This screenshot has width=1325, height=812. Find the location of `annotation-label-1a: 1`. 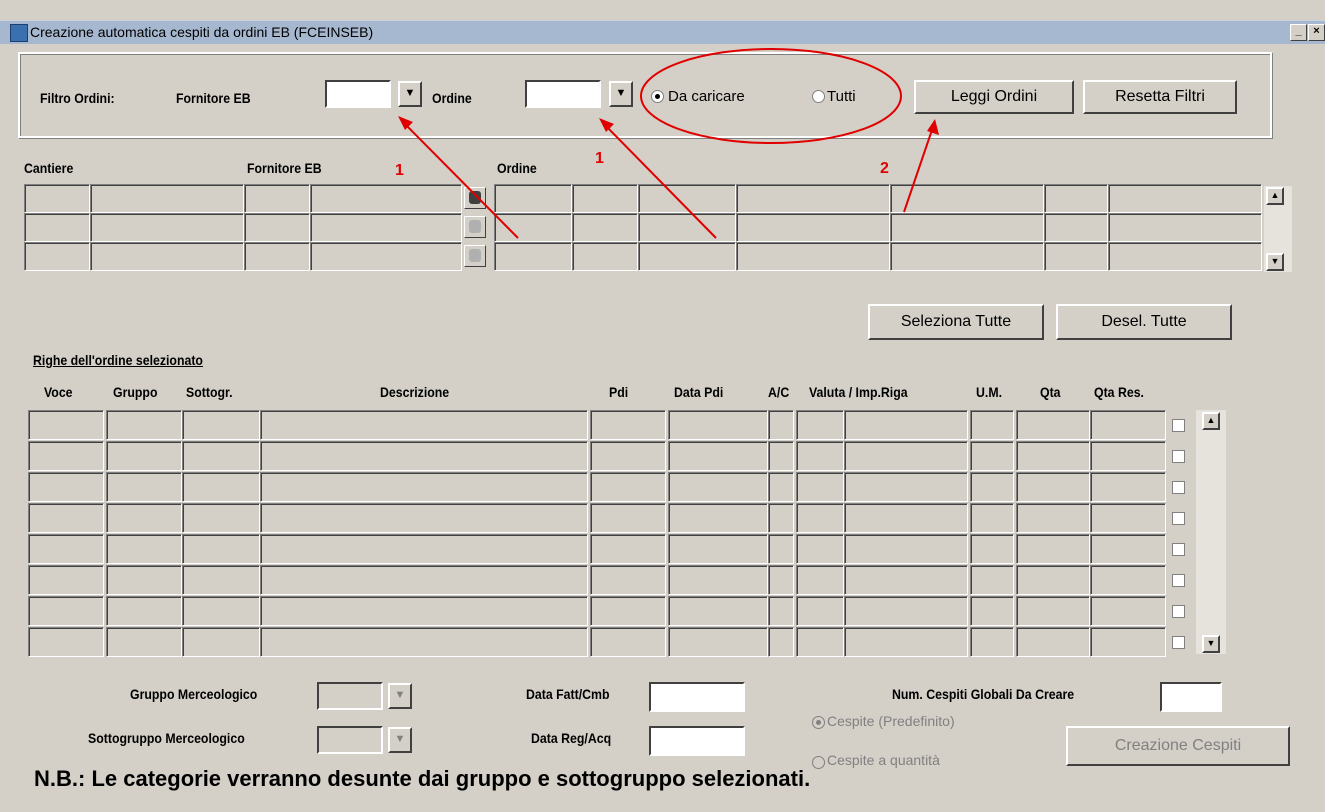

annotation-label-1a: 1 is located at coordinates (399, 170).